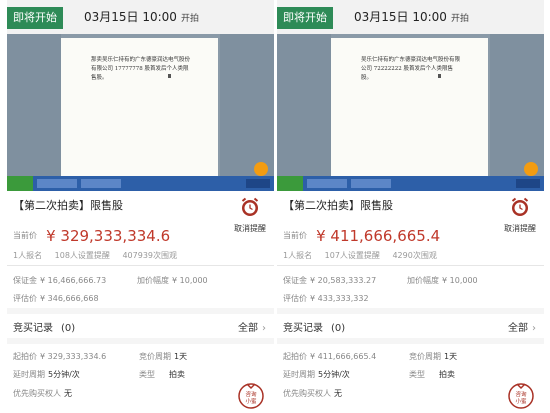  I want to click on view-count: 407939次围观, so click(150, 255).